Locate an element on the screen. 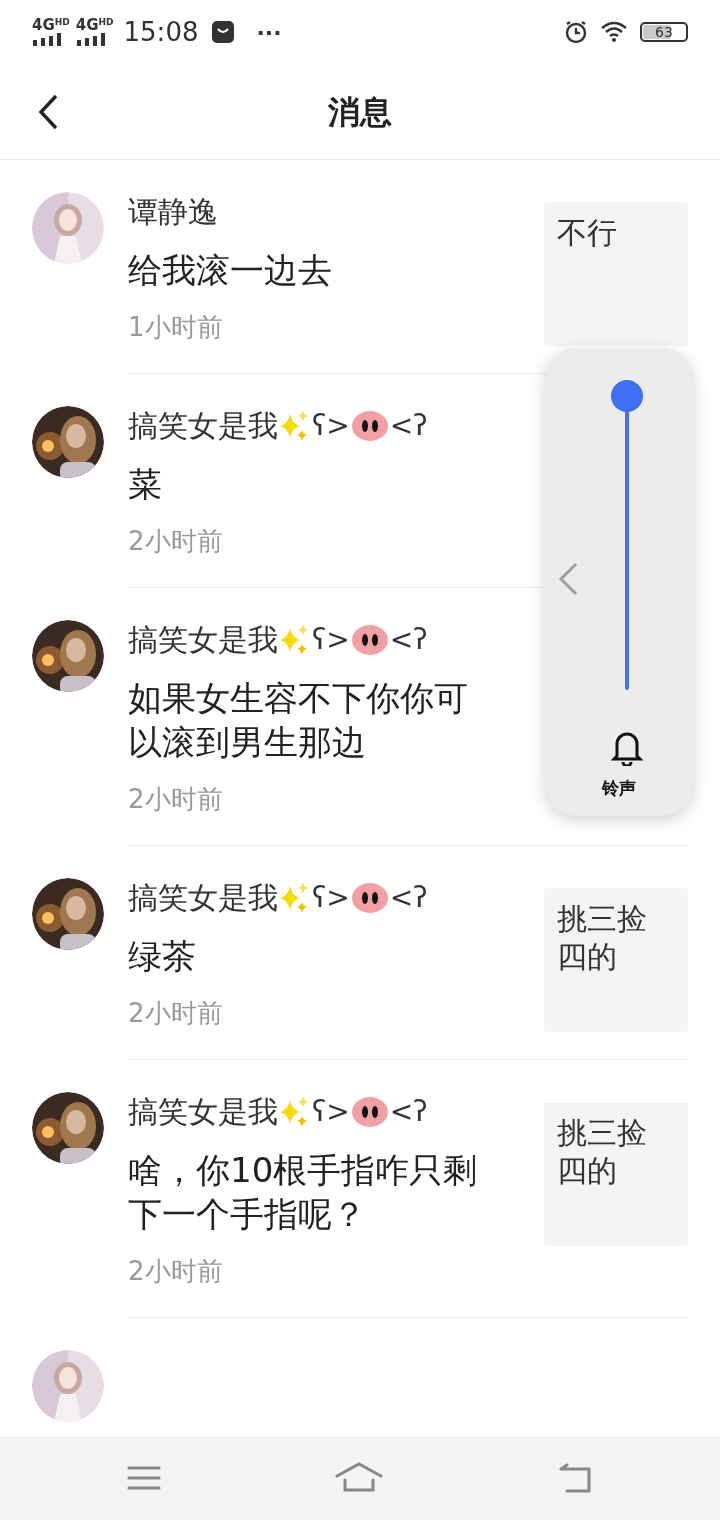 Image resolution: width=720 pixels, height=1520 pixels. app-notification-icon is located at coordinates (223, 32).